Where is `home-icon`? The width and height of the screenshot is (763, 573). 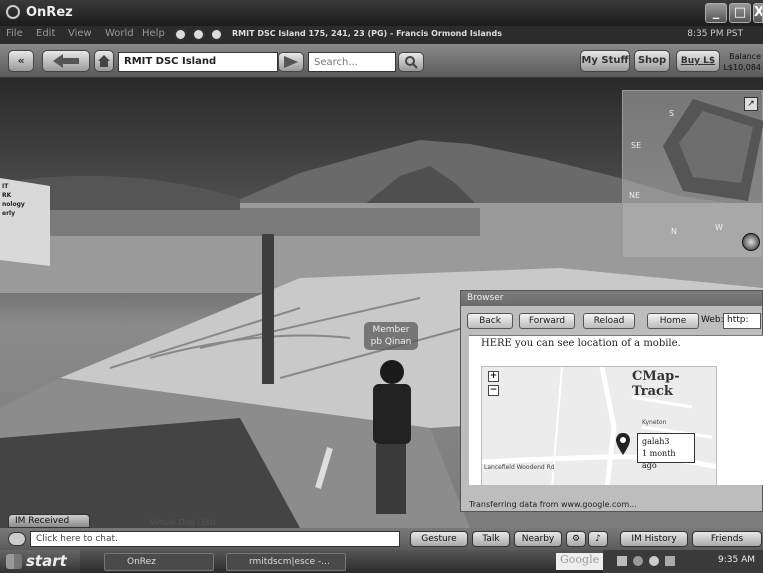
home-icon is located at coordinates (104, 61).